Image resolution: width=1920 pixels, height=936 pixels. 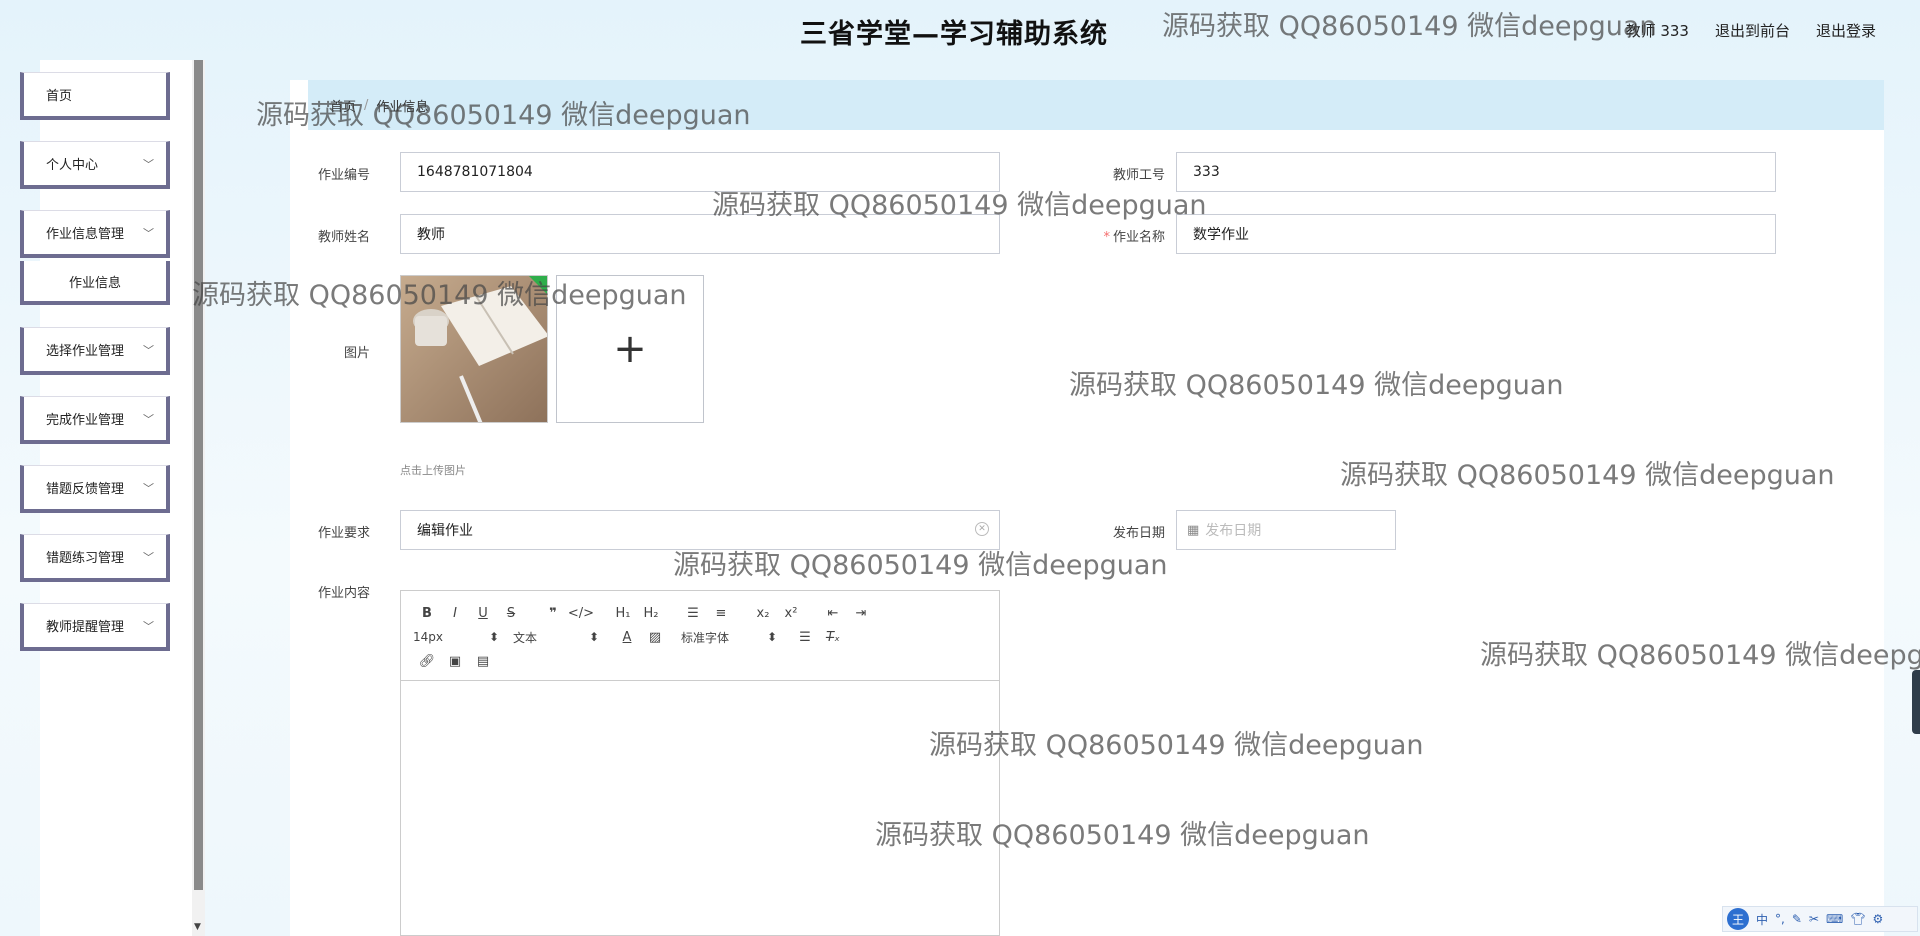 I want to click on sidebar-item-completed-homework: 完成作业管理 ﹀, so click(x=95, y=420).